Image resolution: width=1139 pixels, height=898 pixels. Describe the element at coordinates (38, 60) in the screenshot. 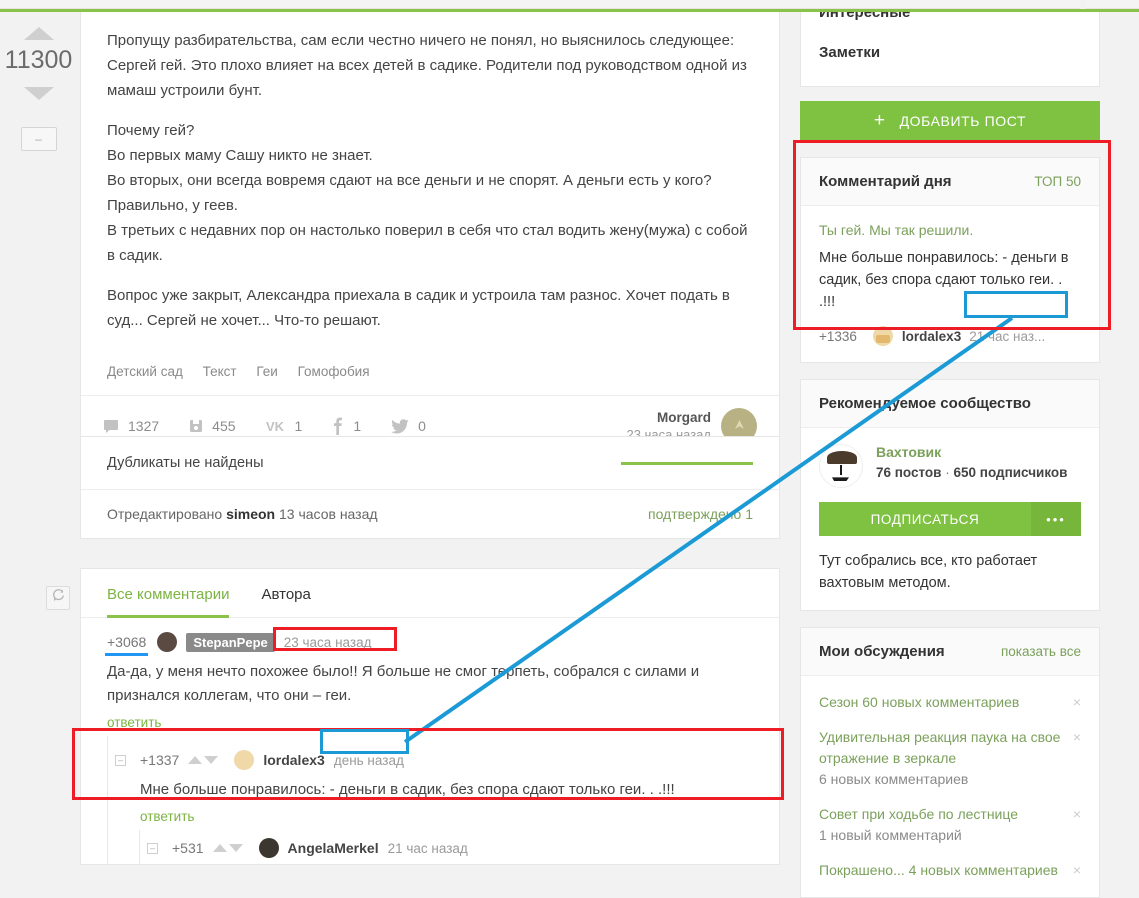

I see `post-score: 11300` at that location.